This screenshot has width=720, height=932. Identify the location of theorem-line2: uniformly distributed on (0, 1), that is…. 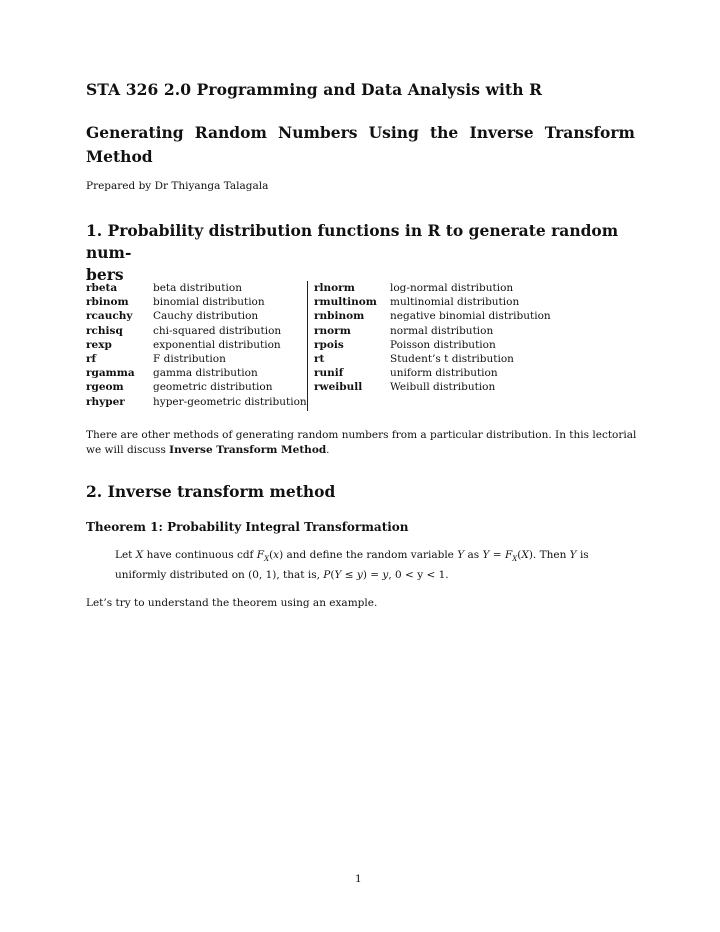
(282, 575).